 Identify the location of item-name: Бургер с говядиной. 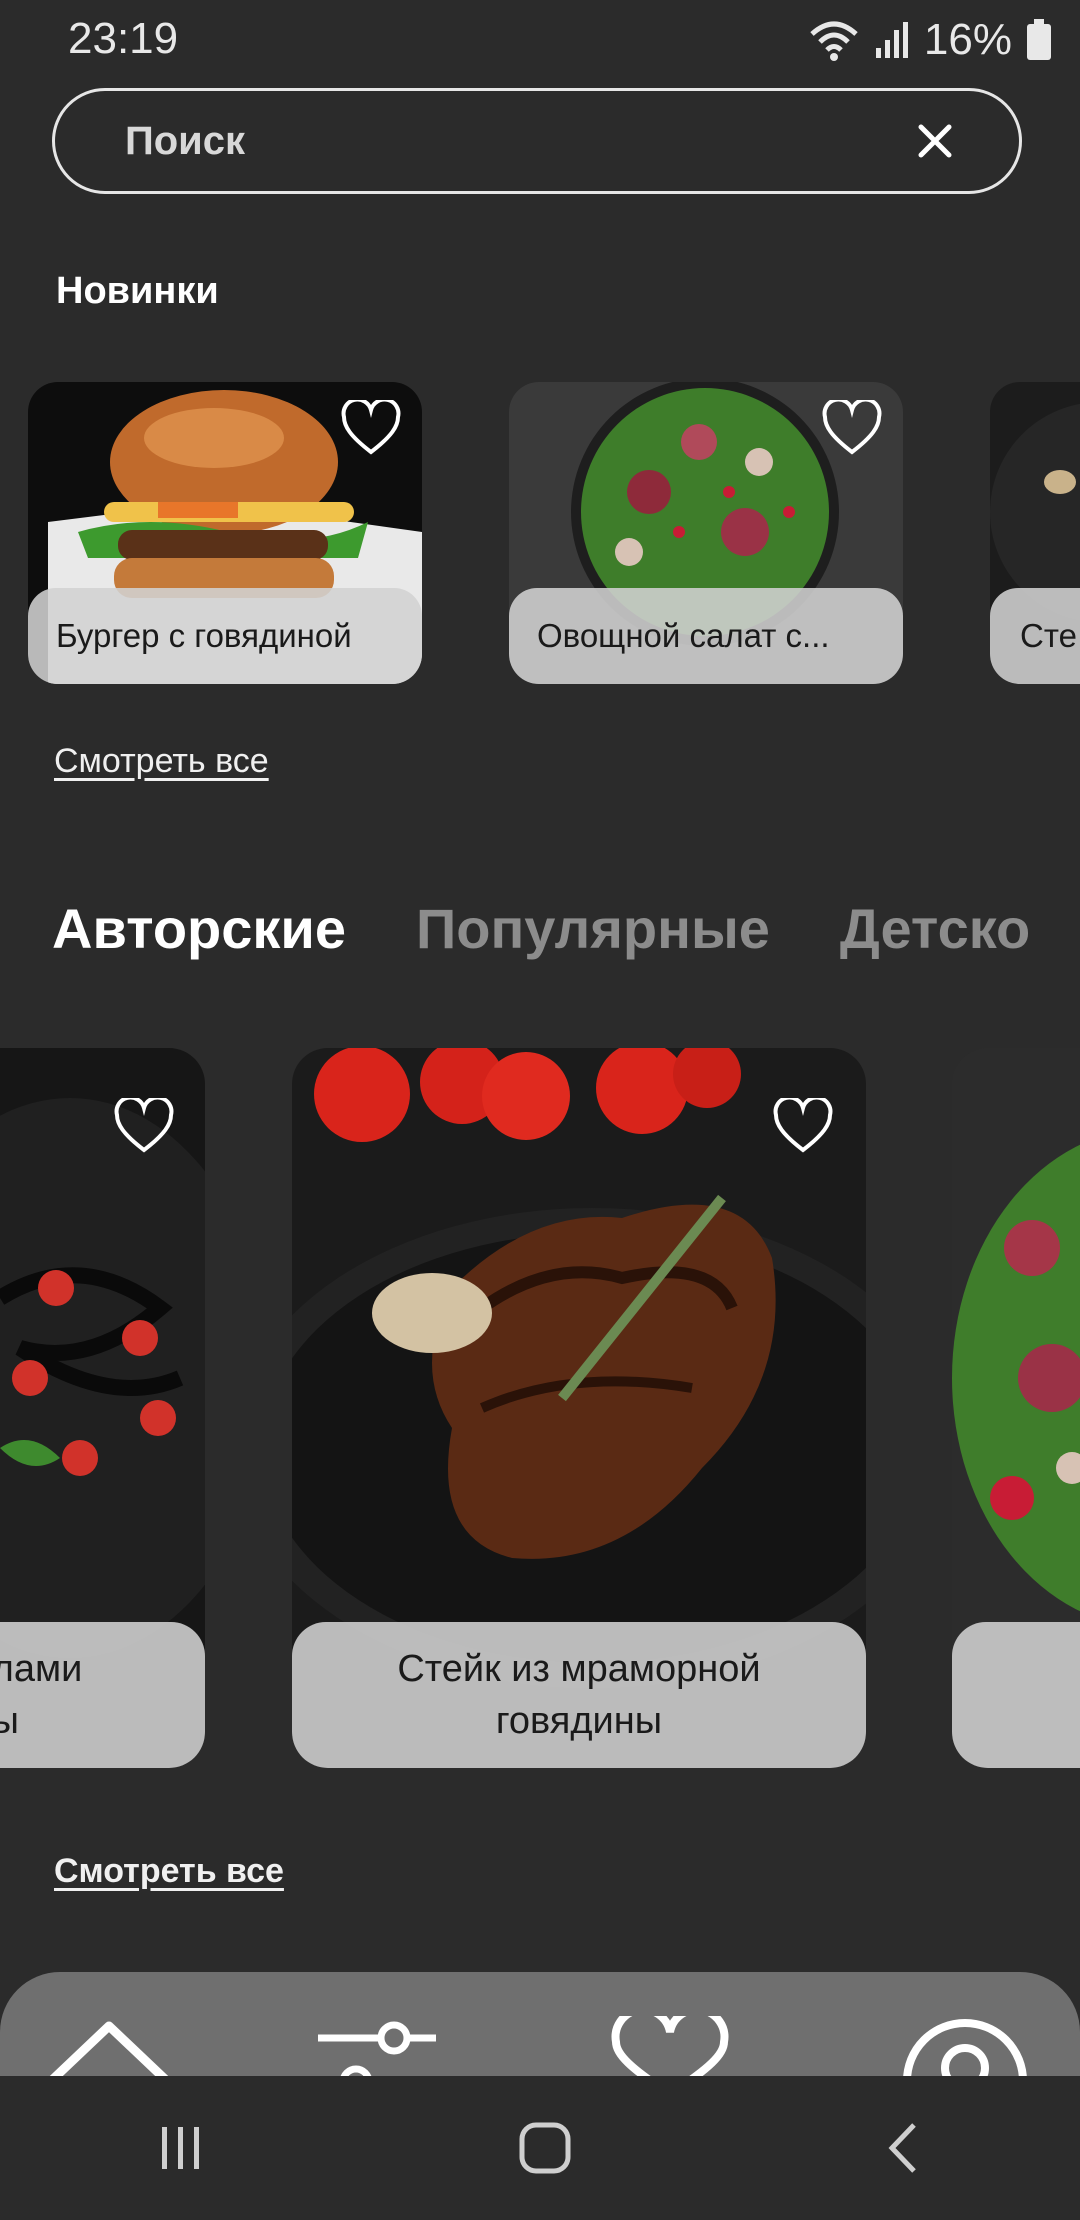
(225, 636).